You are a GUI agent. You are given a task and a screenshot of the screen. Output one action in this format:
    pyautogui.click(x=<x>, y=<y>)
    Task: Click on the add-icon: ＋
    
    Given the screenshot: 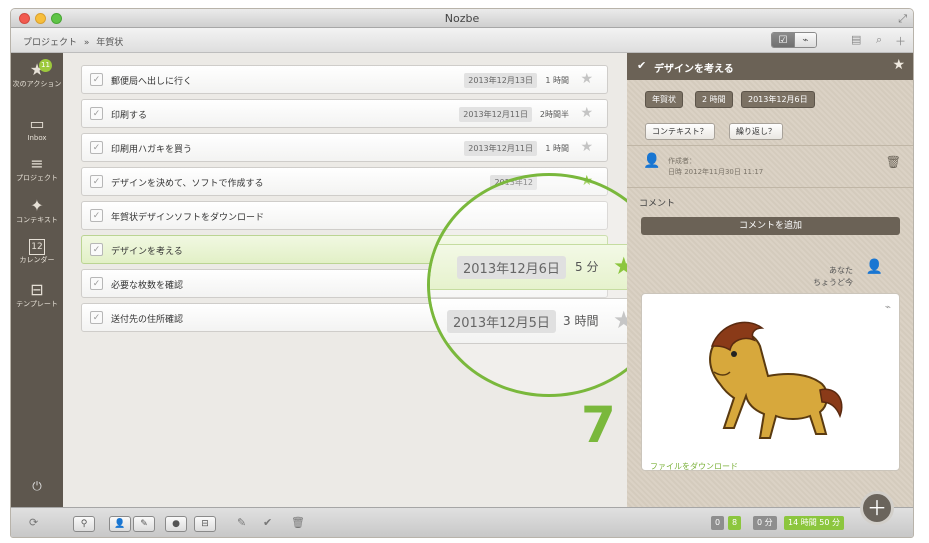 What is the action you would take?
    pyautogui.click(x=900, y=41)
    